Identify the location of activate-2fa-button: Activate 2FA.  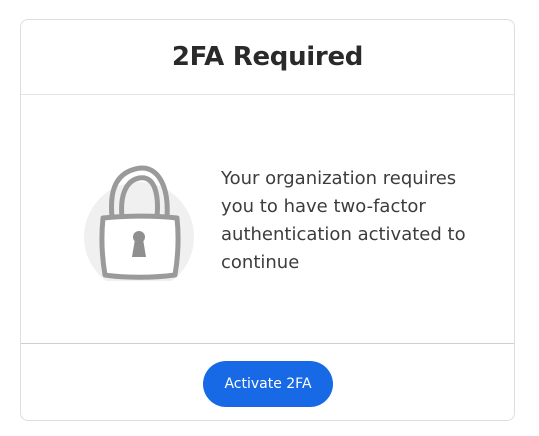
(268, 384).